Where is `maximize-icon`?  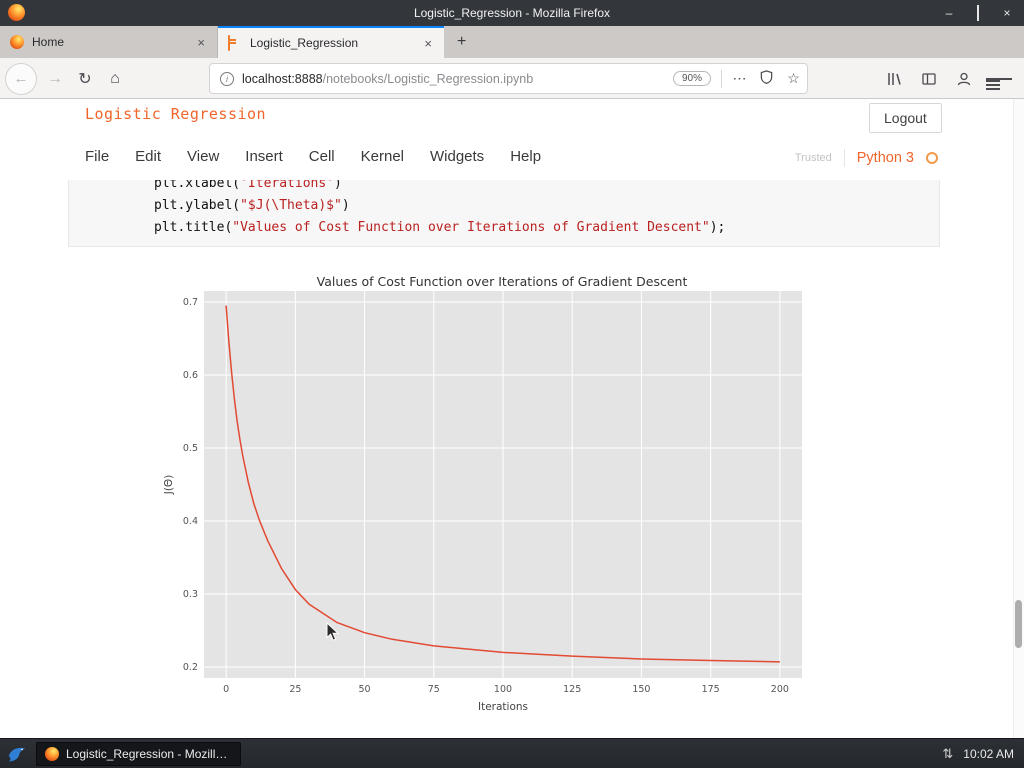
maximize-icon is located at coordinates (978, 13).